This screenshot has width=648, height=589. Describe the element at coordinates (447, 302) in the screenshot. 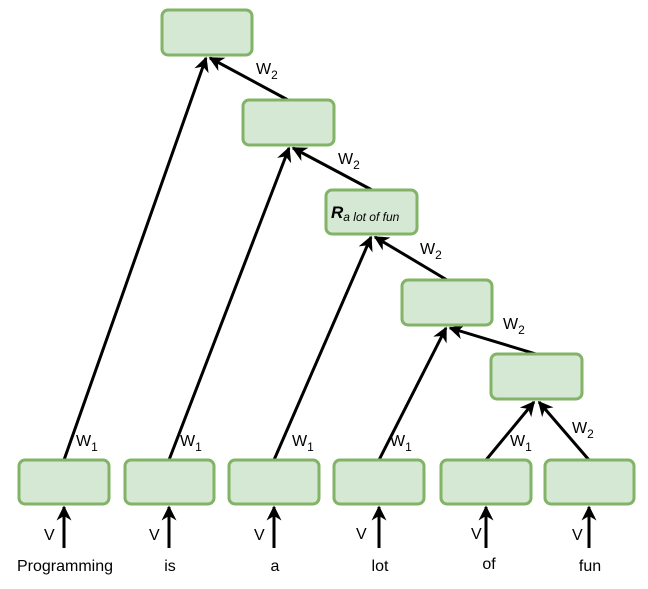

I see `node-lot-of-fun` at that location.